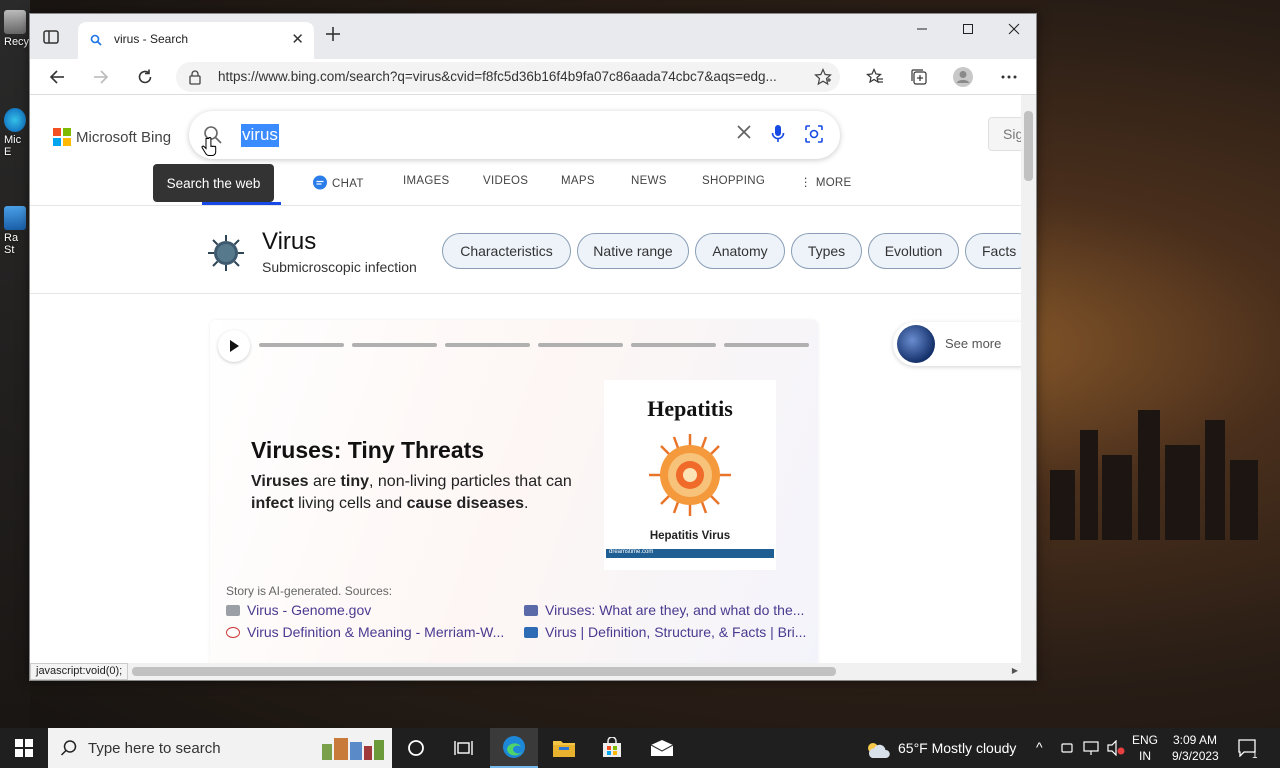 The height and width of the screenshot is (768, 1280). I want to click on pill-evolution: Evolution, so click(913, 251).